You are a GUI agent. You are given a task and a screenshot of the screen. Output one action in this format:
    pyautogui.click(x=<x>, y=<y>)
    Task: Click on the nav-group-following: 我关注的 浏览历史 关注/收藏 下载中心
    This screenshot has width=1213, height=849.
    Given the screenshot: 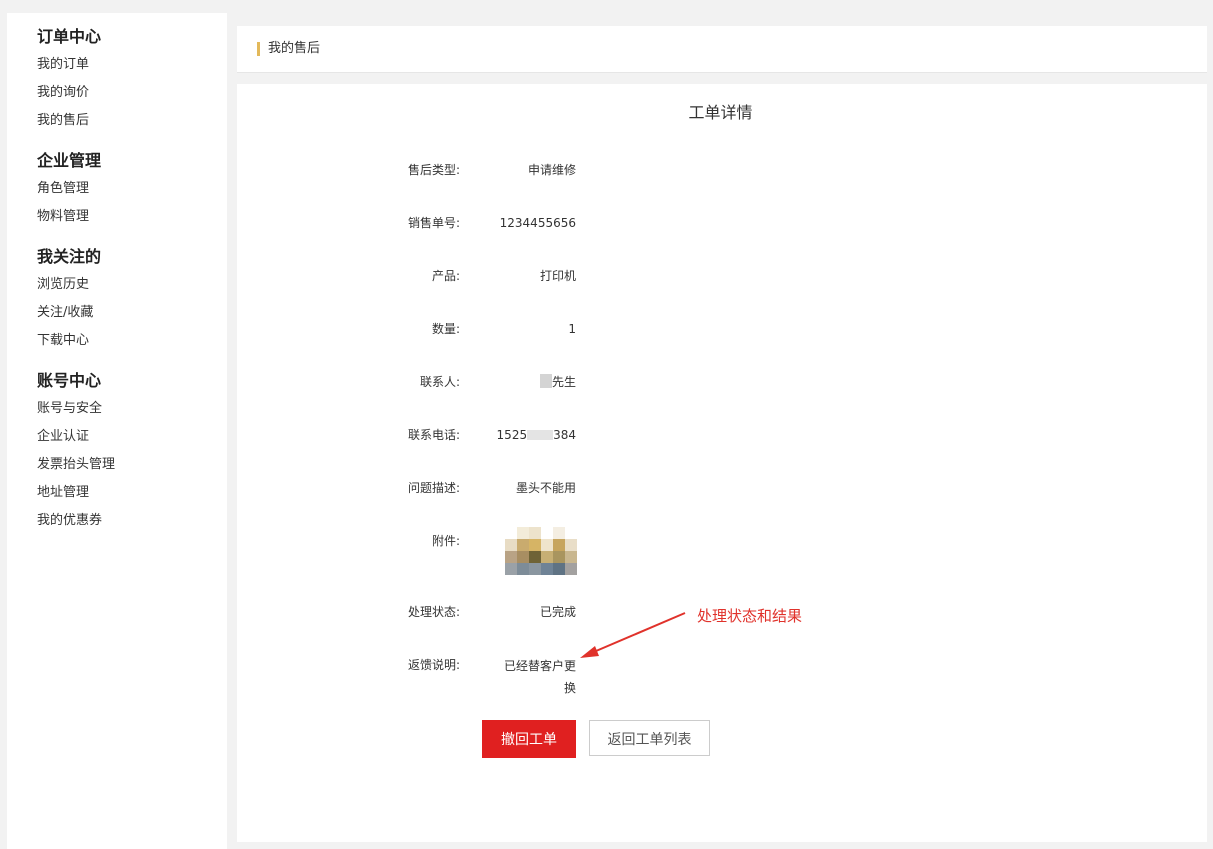 What is the action you would take?
    pyautogui.click(x=54, y=300)
    